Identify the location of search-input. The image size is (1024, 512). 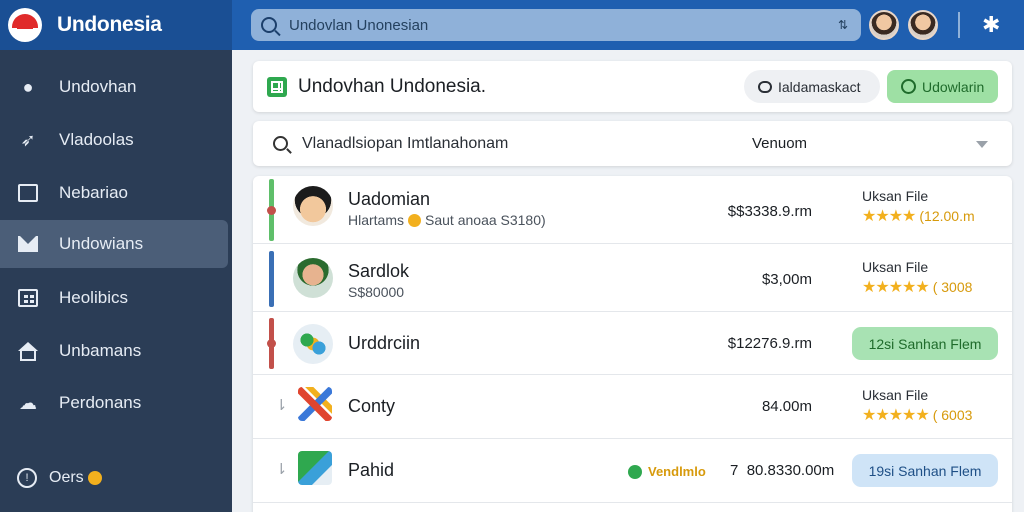
(562, 25).